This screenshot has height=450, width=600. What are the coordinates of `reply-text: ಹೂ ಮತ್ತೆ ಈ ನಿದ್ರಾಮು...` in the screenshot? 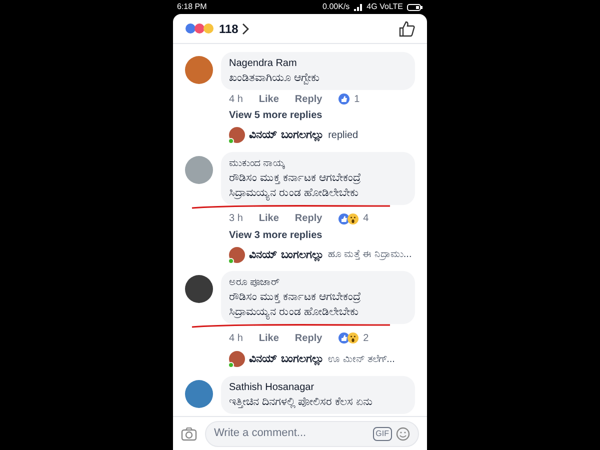 It's located at (370, 254).